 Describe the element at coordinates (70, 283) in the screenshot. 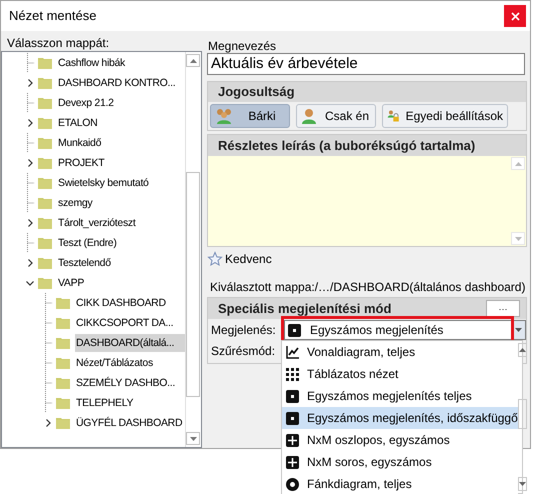

I see `tree-item: VAPP` at that location.